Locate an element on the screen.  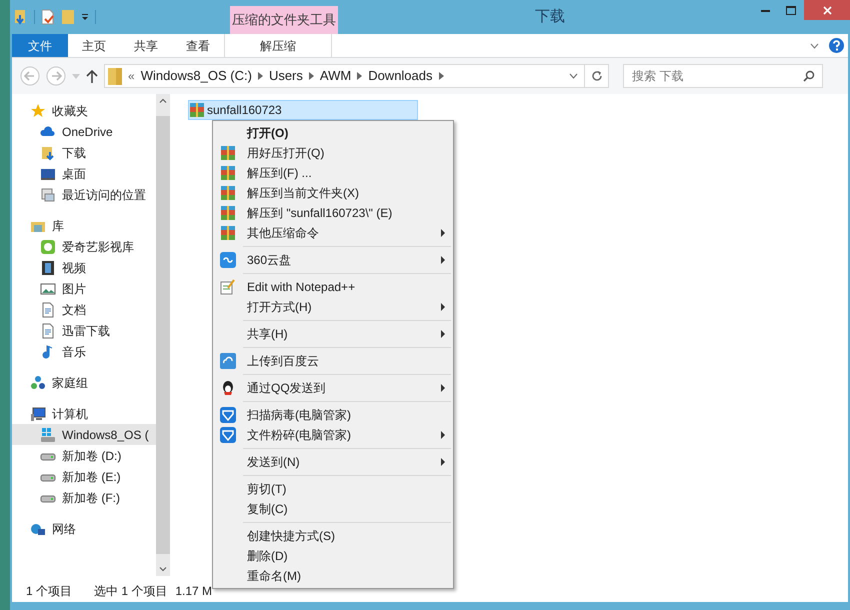
menu-item: 删除(D) is located at coordinates (333, 556).